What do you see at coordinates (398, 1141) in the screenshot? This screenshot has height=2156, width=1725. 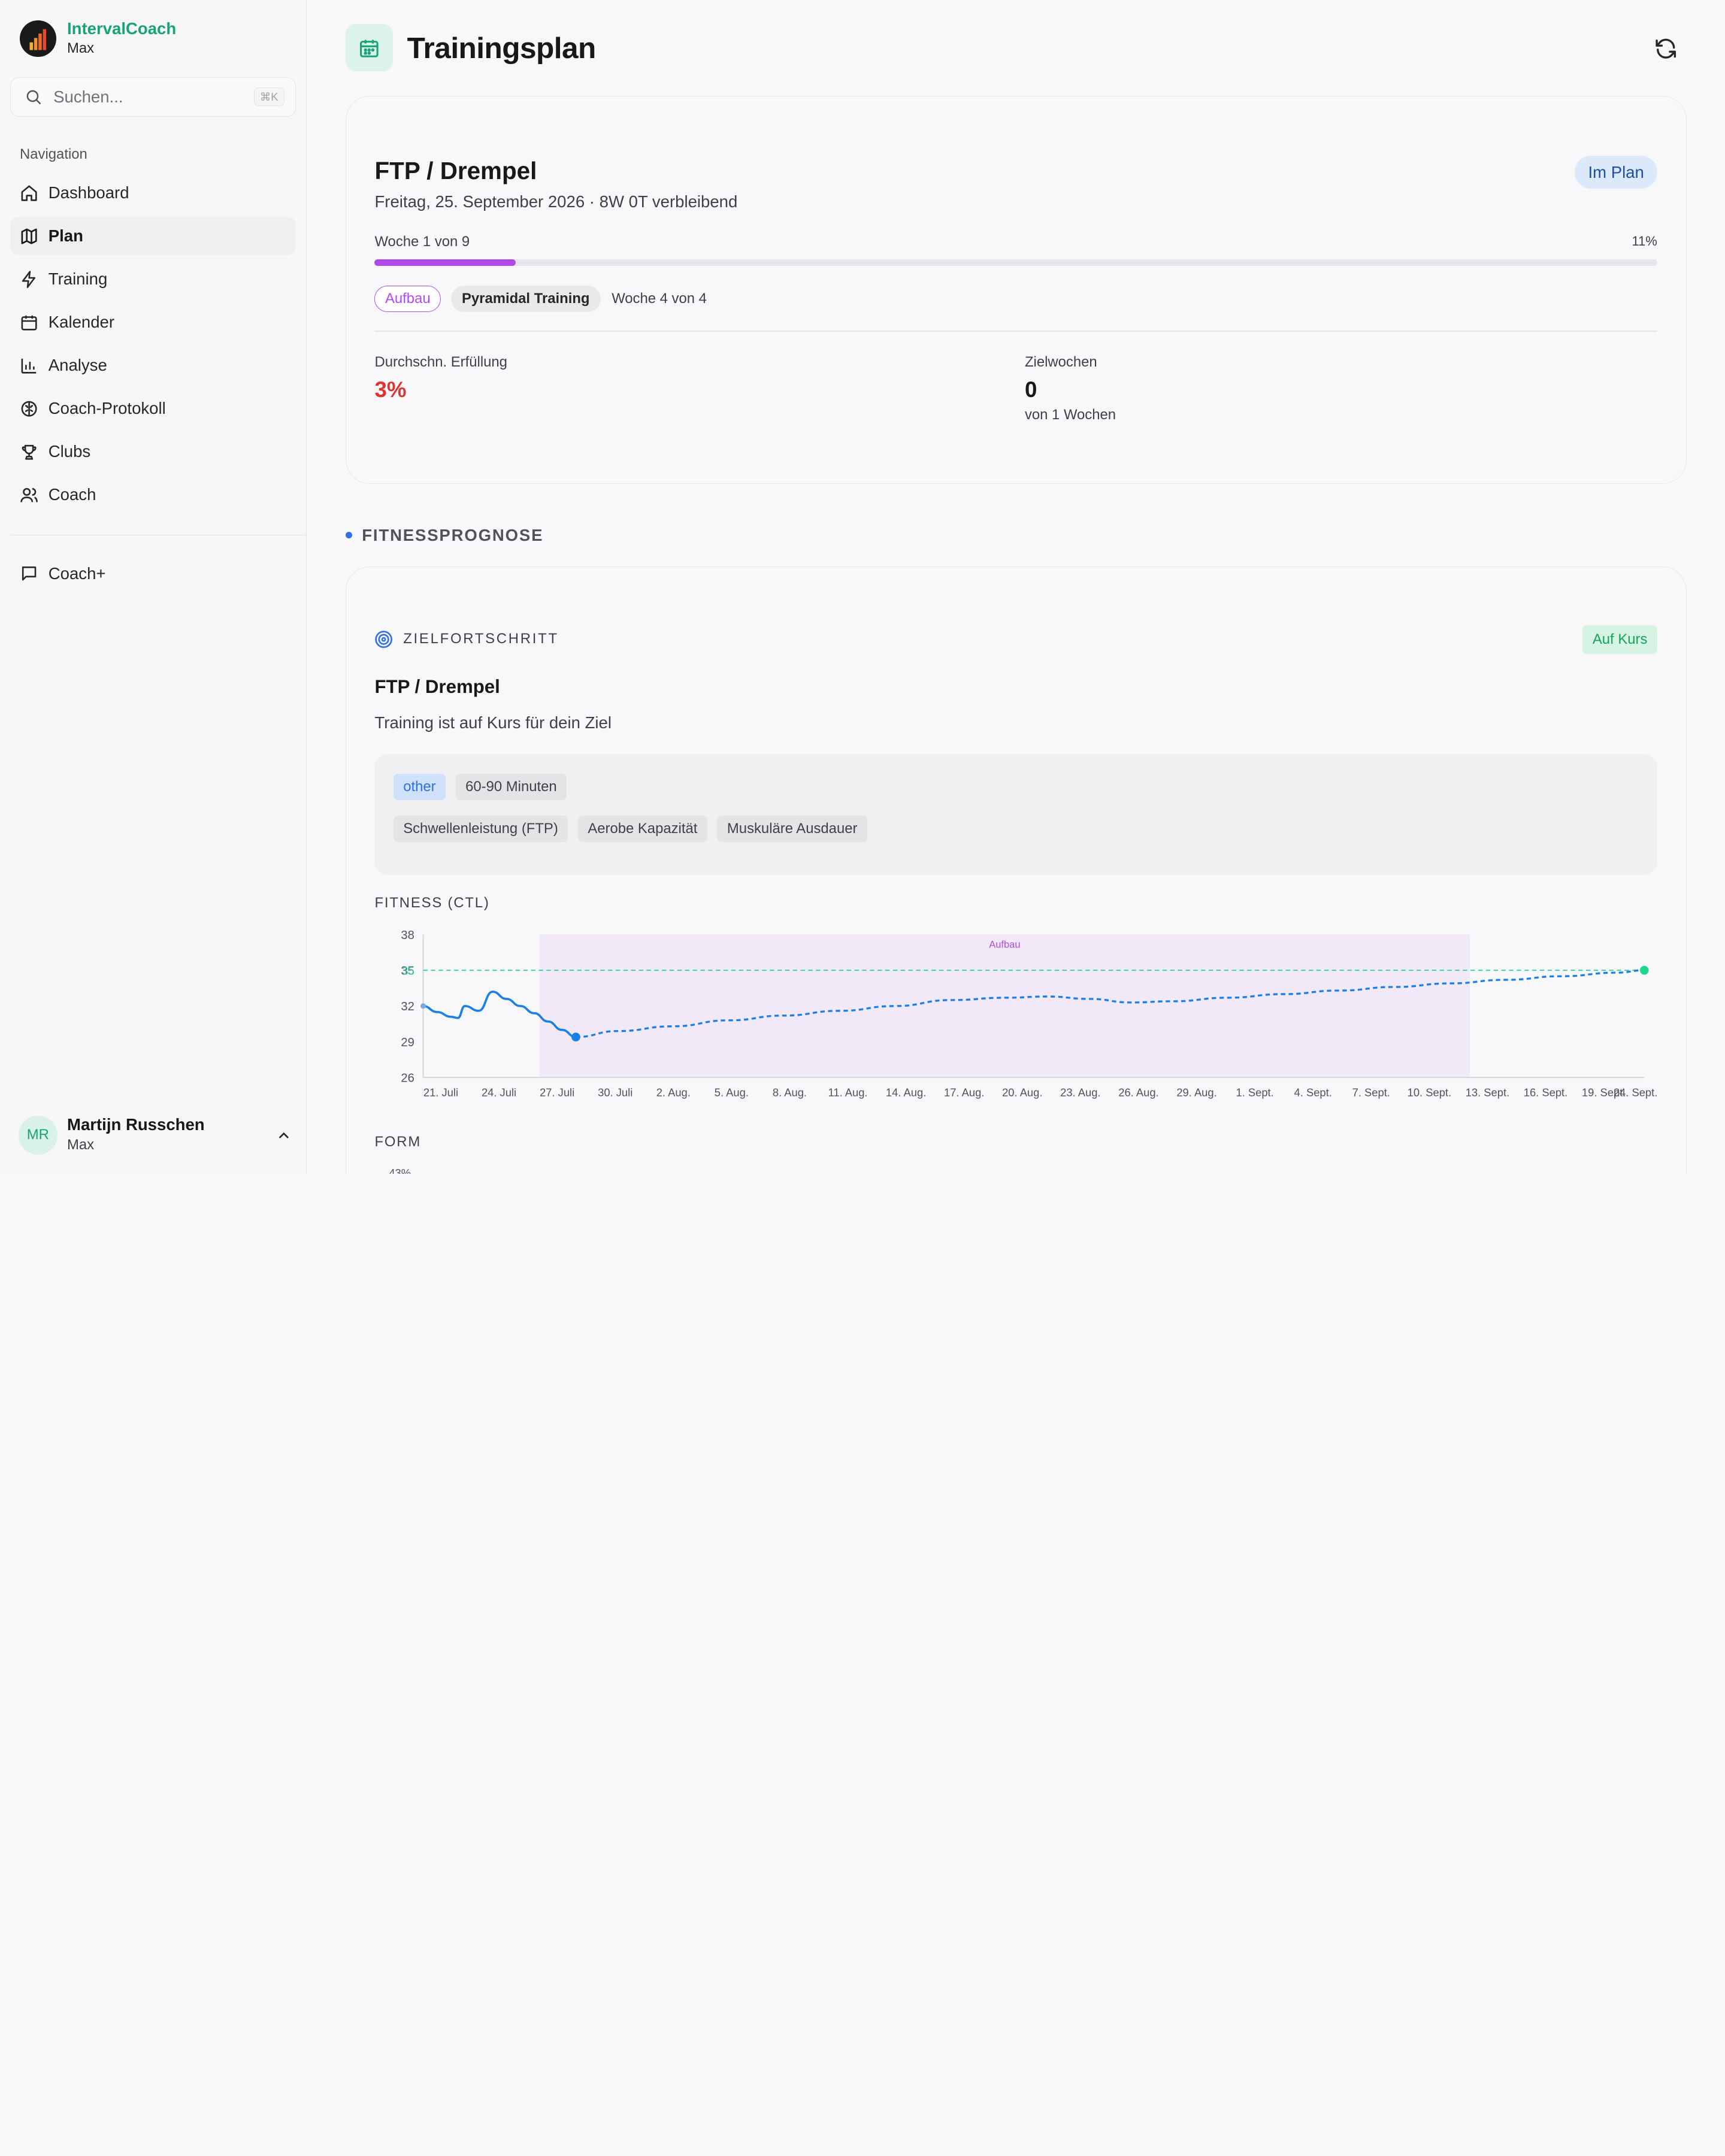 I see `form-chart-title: FORM` at bounding box center [398, 1141].